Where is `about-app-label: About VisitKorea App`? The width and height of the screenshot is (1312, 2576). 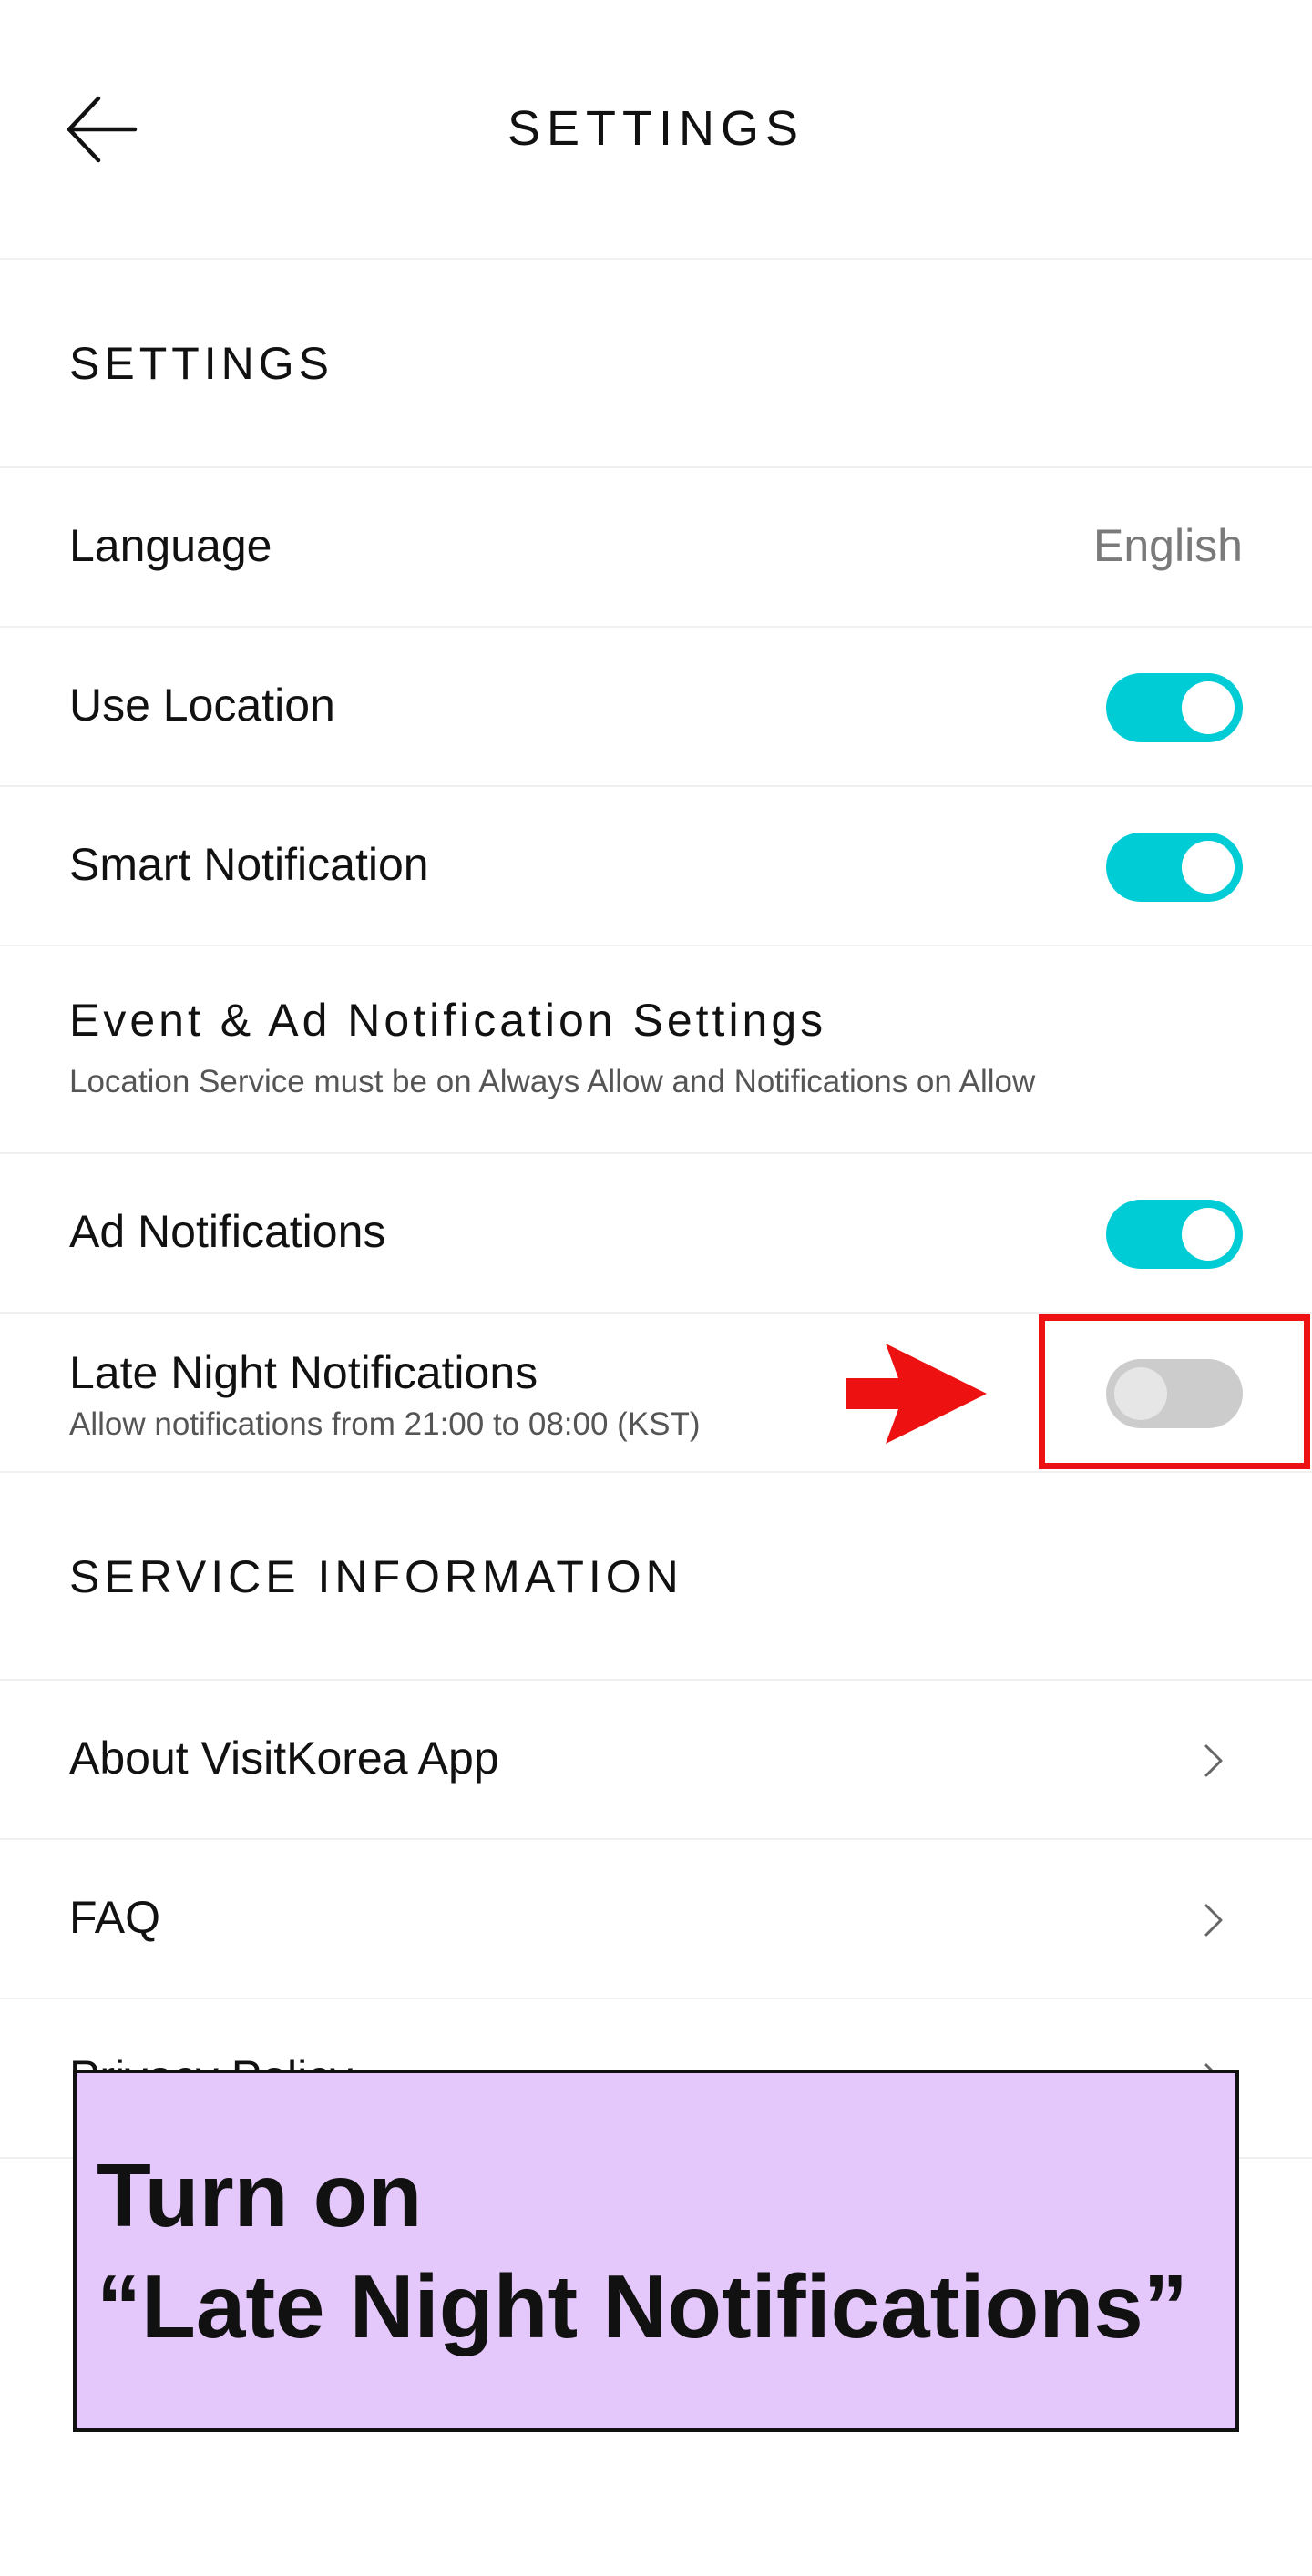 about-app-label: About VisitKorea App is located at coordinates (284, 1758).